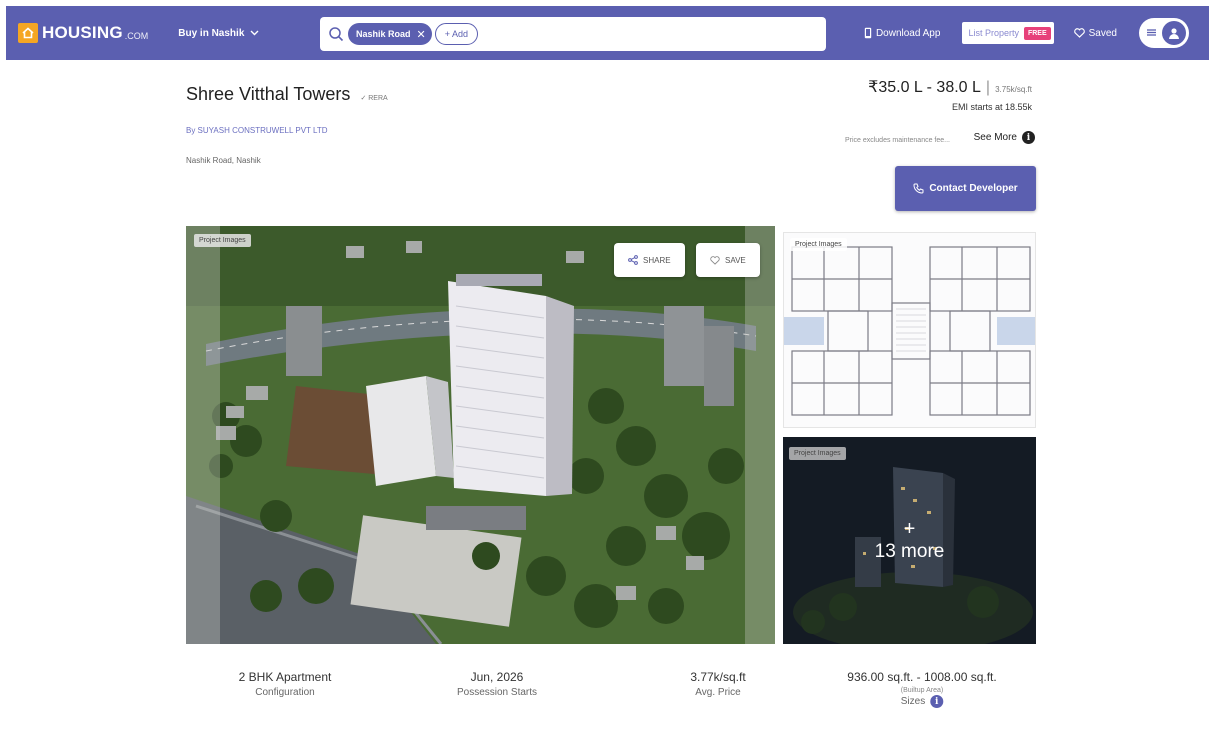  What do you see at coordinates (735, 260) in the screenshot?
I see `save-label: SAVE` at bounding box center [735, 260].